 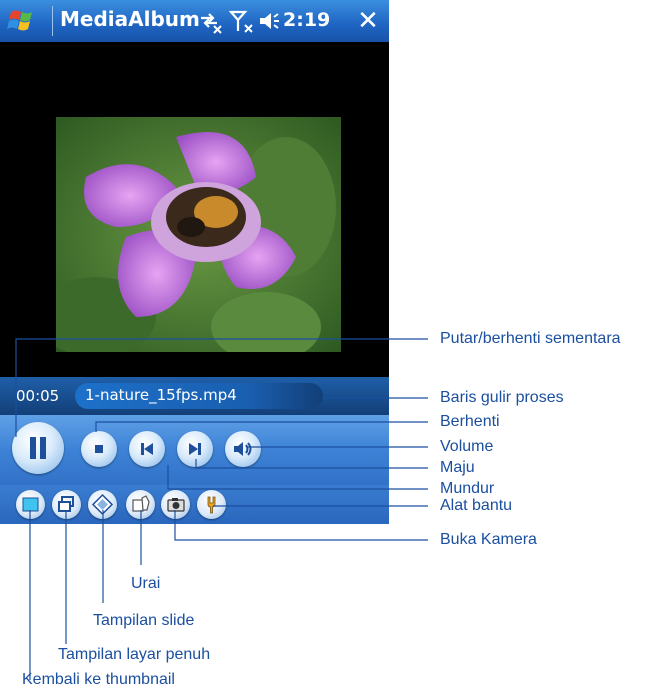 I want to click on callout-backward: Mundur, so click(x=467, y=488).